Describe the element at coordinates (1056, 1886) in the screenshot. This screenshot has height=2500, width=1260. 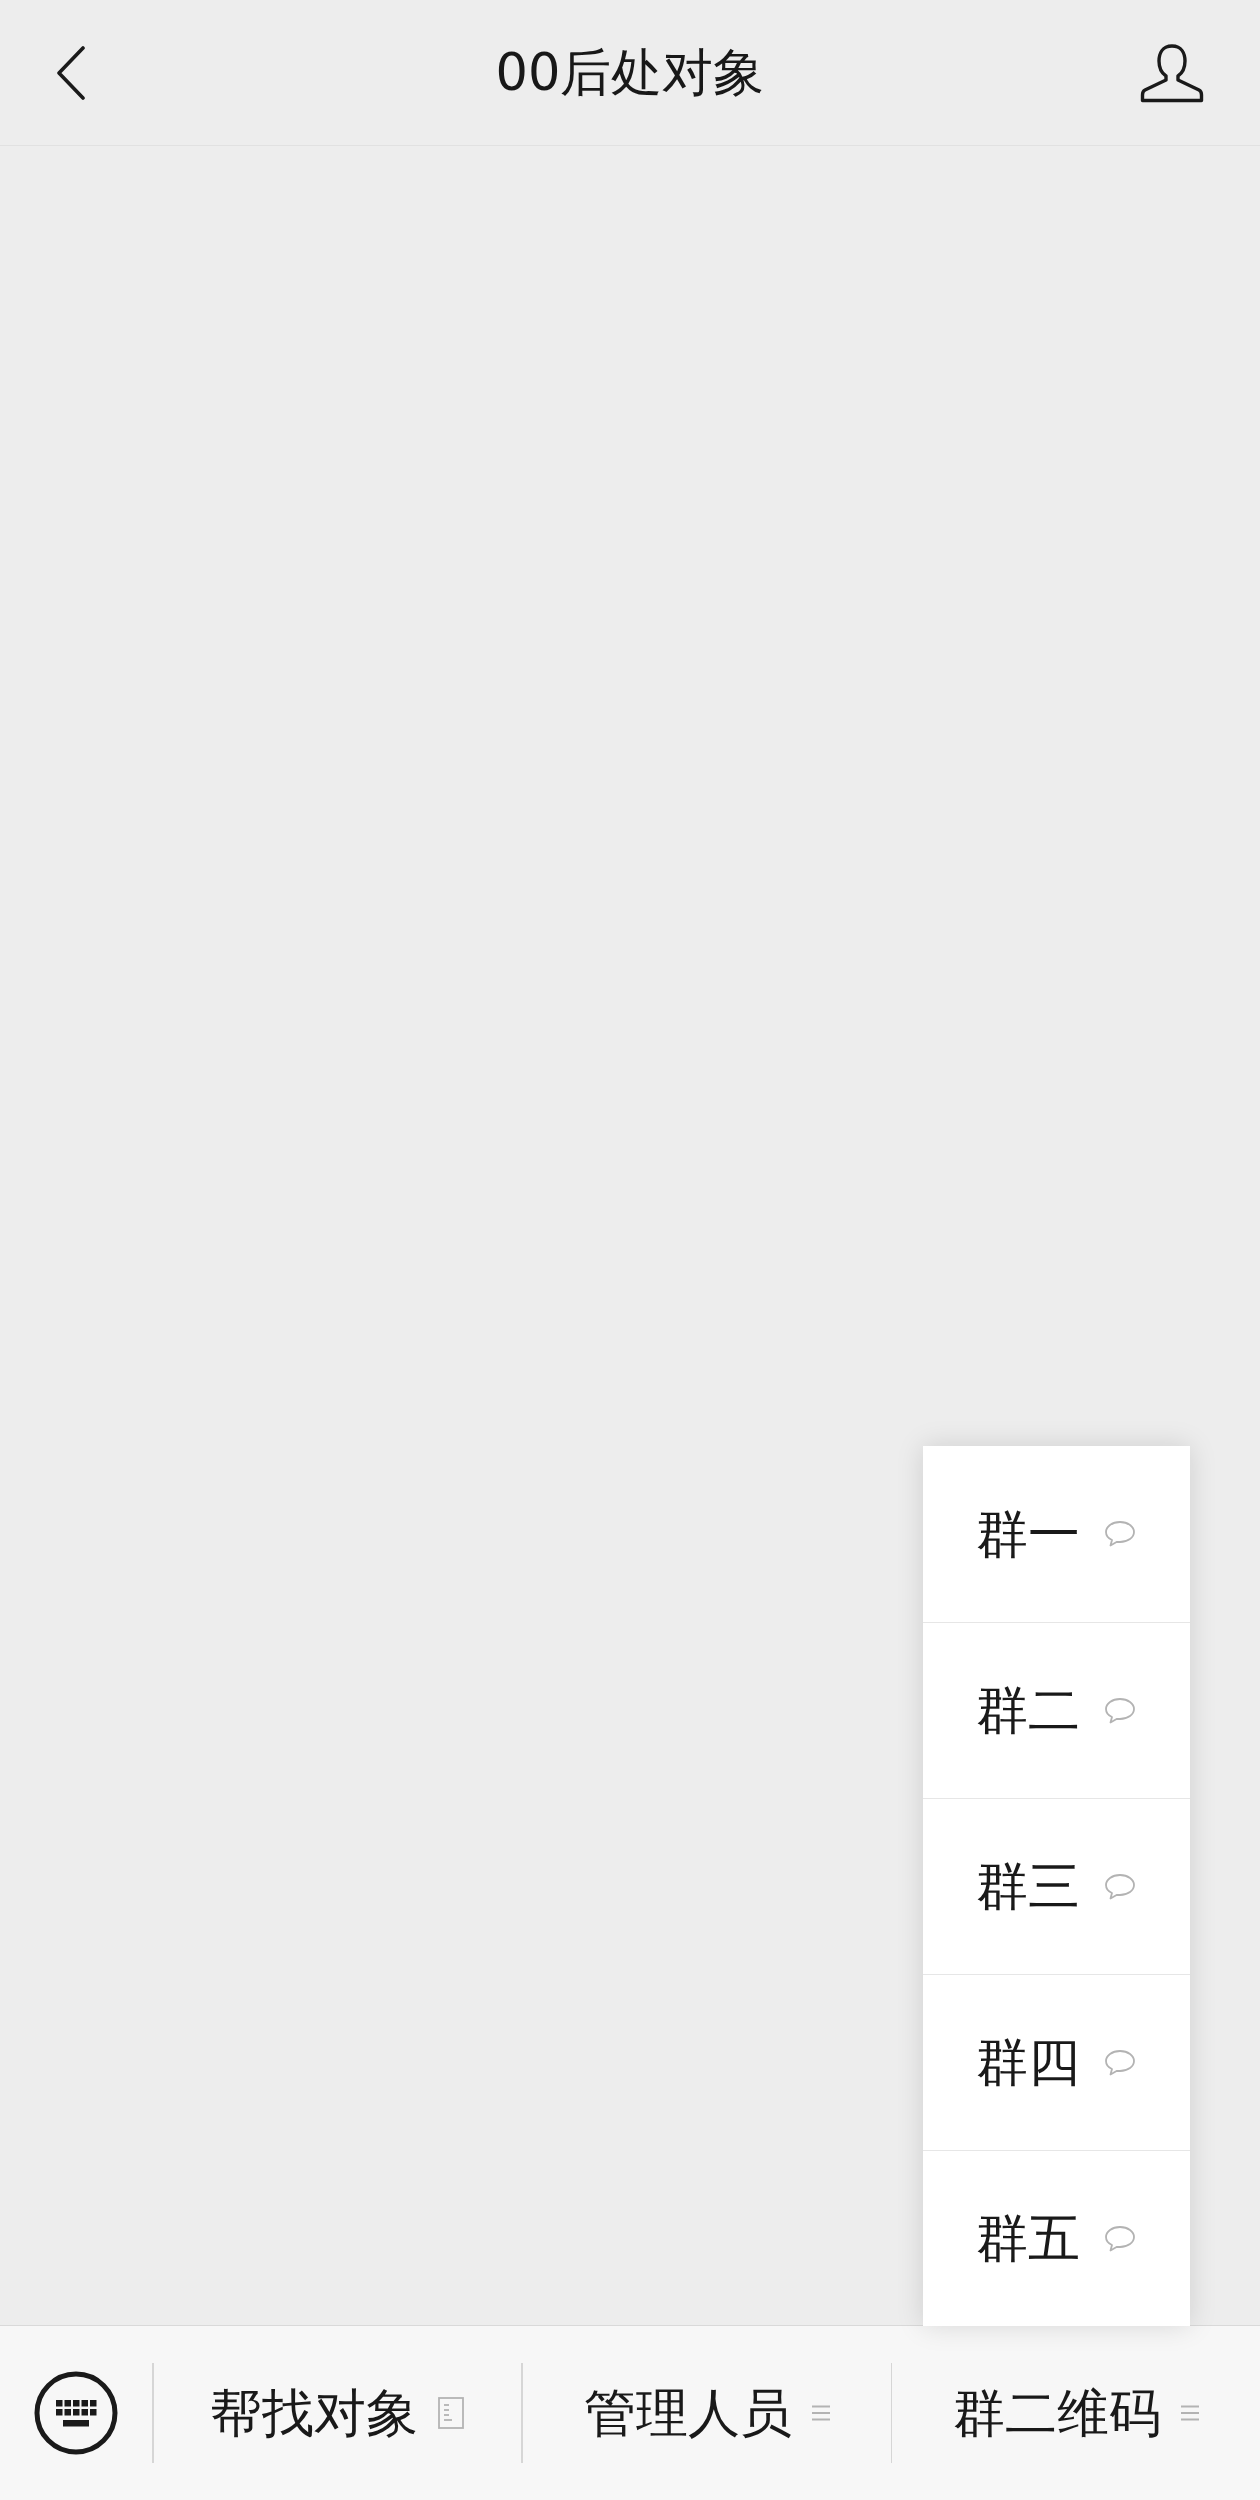
I see `popup-menu-item: 群三` at that location.